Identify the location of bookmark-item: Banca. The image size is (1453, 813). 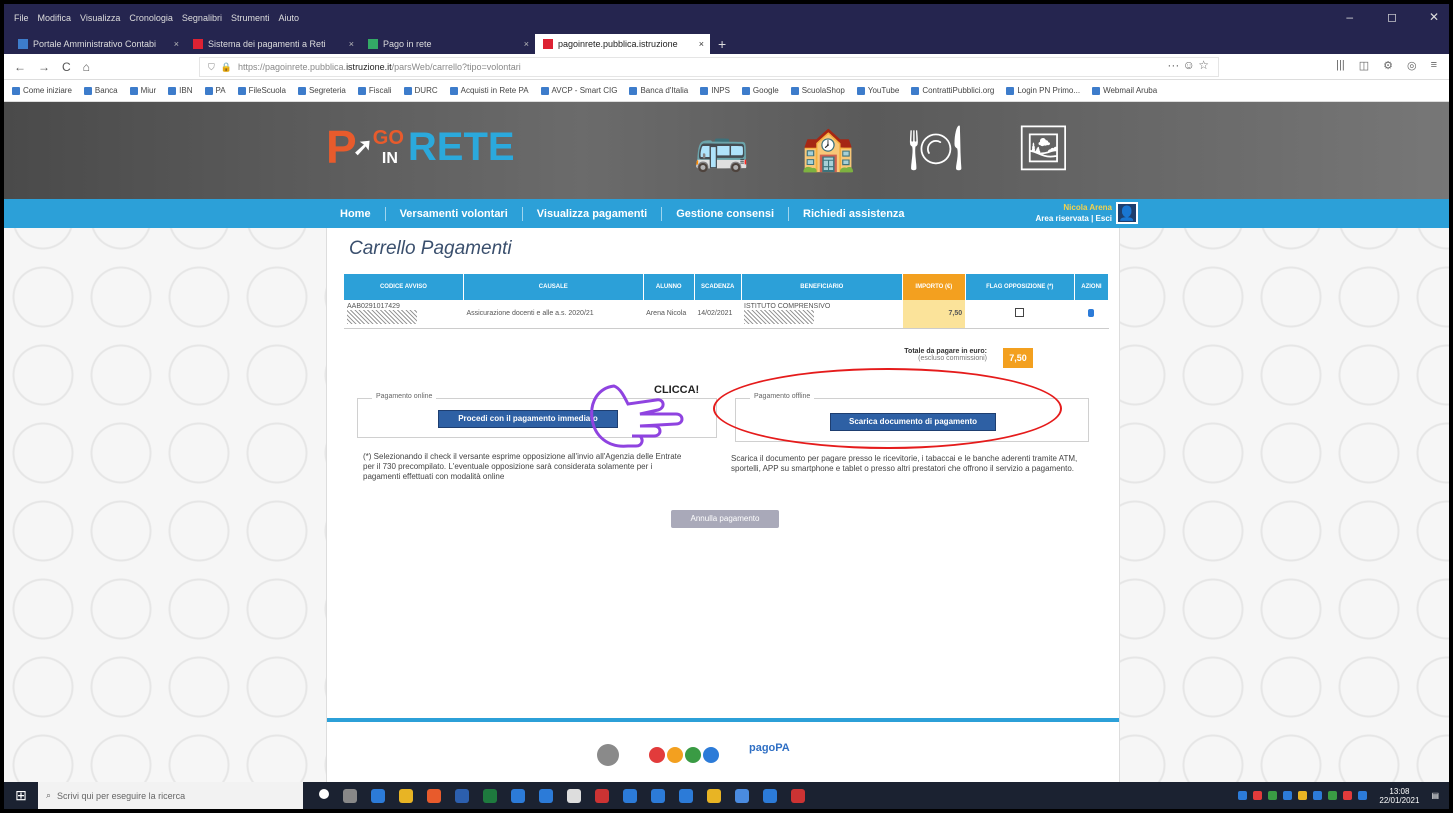
(100, 90).